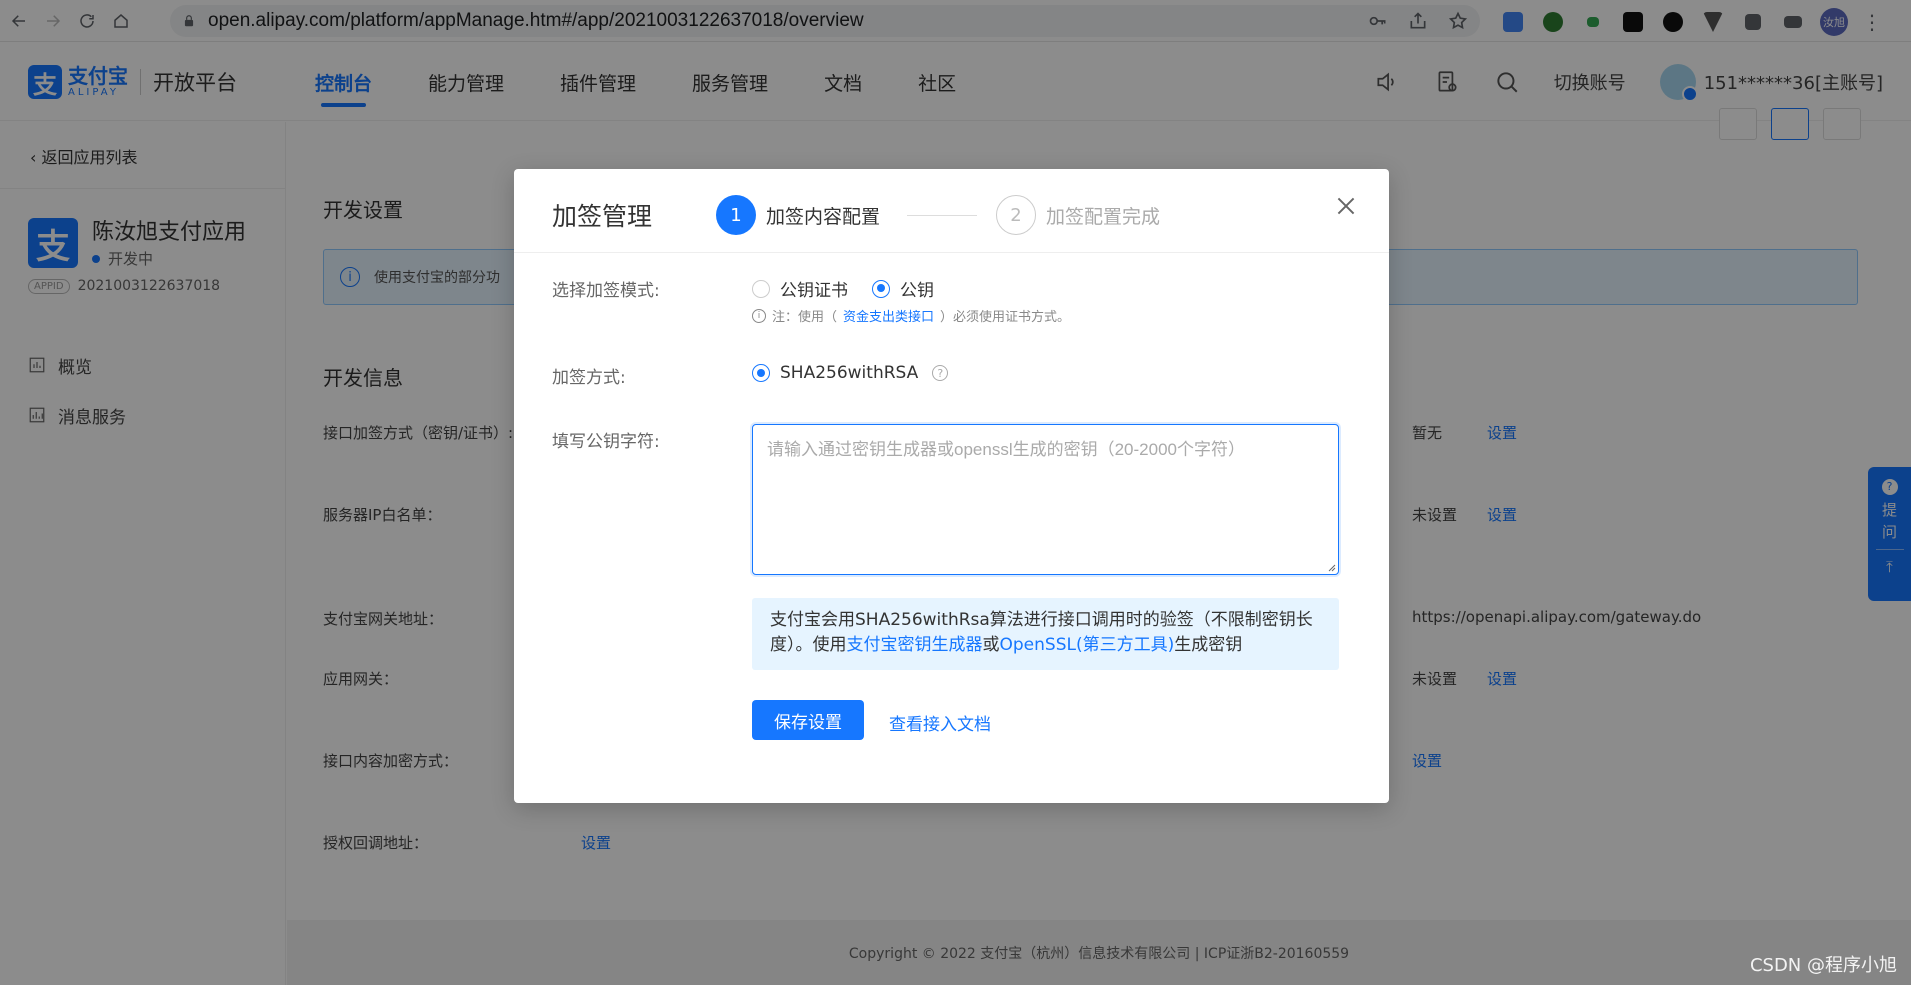 The image size is (1911, 985). What do you see at coordinates (942, 215) in the screenshot?
I see `step-connector` at bounding box center [942, 215].